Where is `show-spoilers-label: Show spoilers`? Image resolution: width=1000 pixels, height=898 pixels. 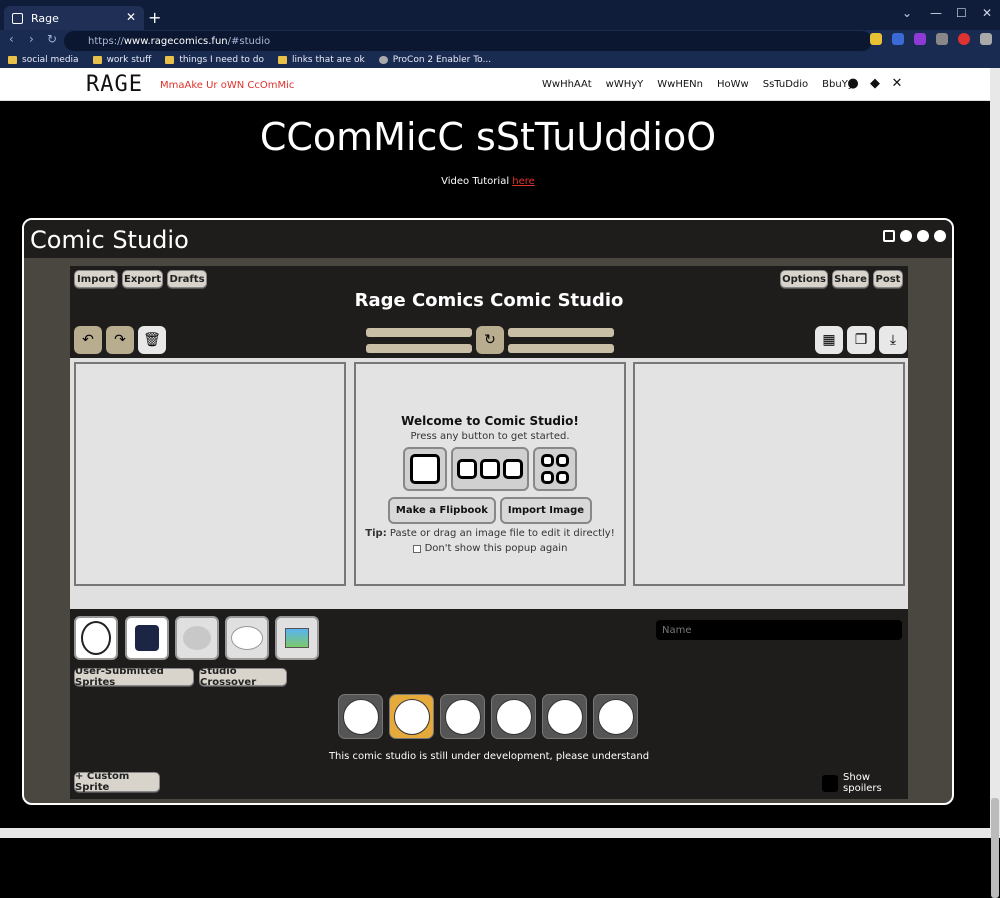
show-spoilers-label: Show spoilers is located at coordinates (862, 783).